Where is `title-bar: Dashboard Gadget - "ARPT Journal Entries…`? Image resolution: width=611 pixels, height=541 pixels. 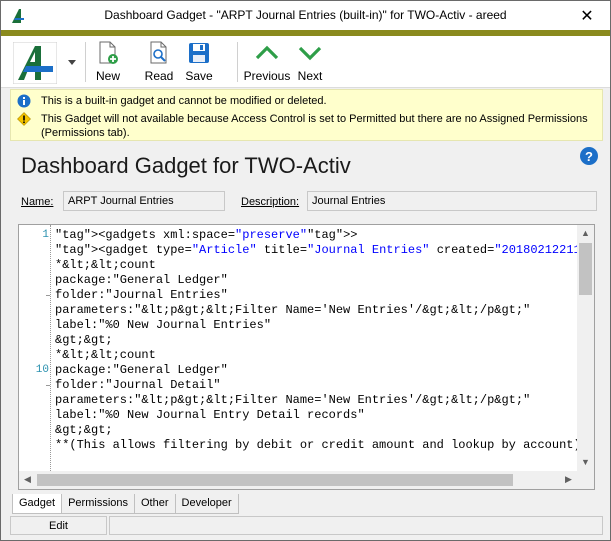 title-bar: Dashboard Gadget - "ARPT Journal Entries… is located at coordinates (305, 15).